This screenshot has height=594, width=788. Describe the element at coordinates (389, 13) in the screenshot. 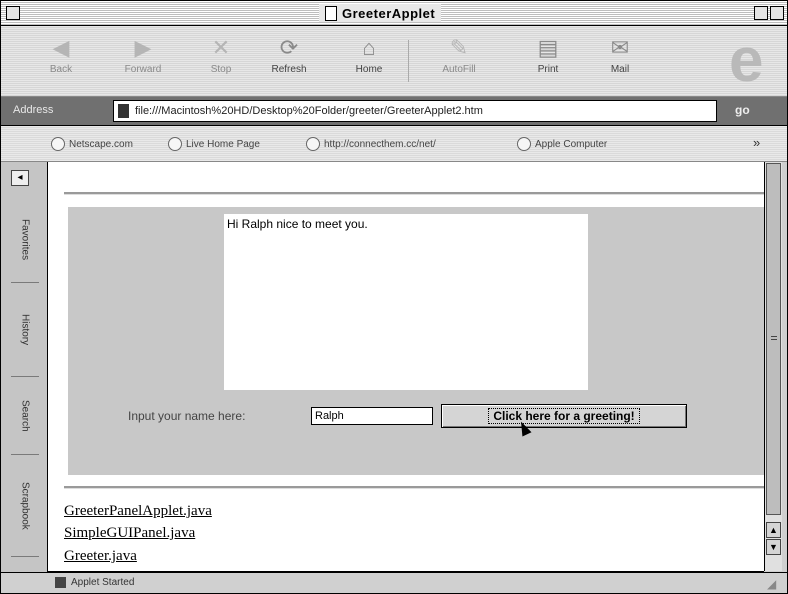

I see `window-title: GreeterApplet` at that location.